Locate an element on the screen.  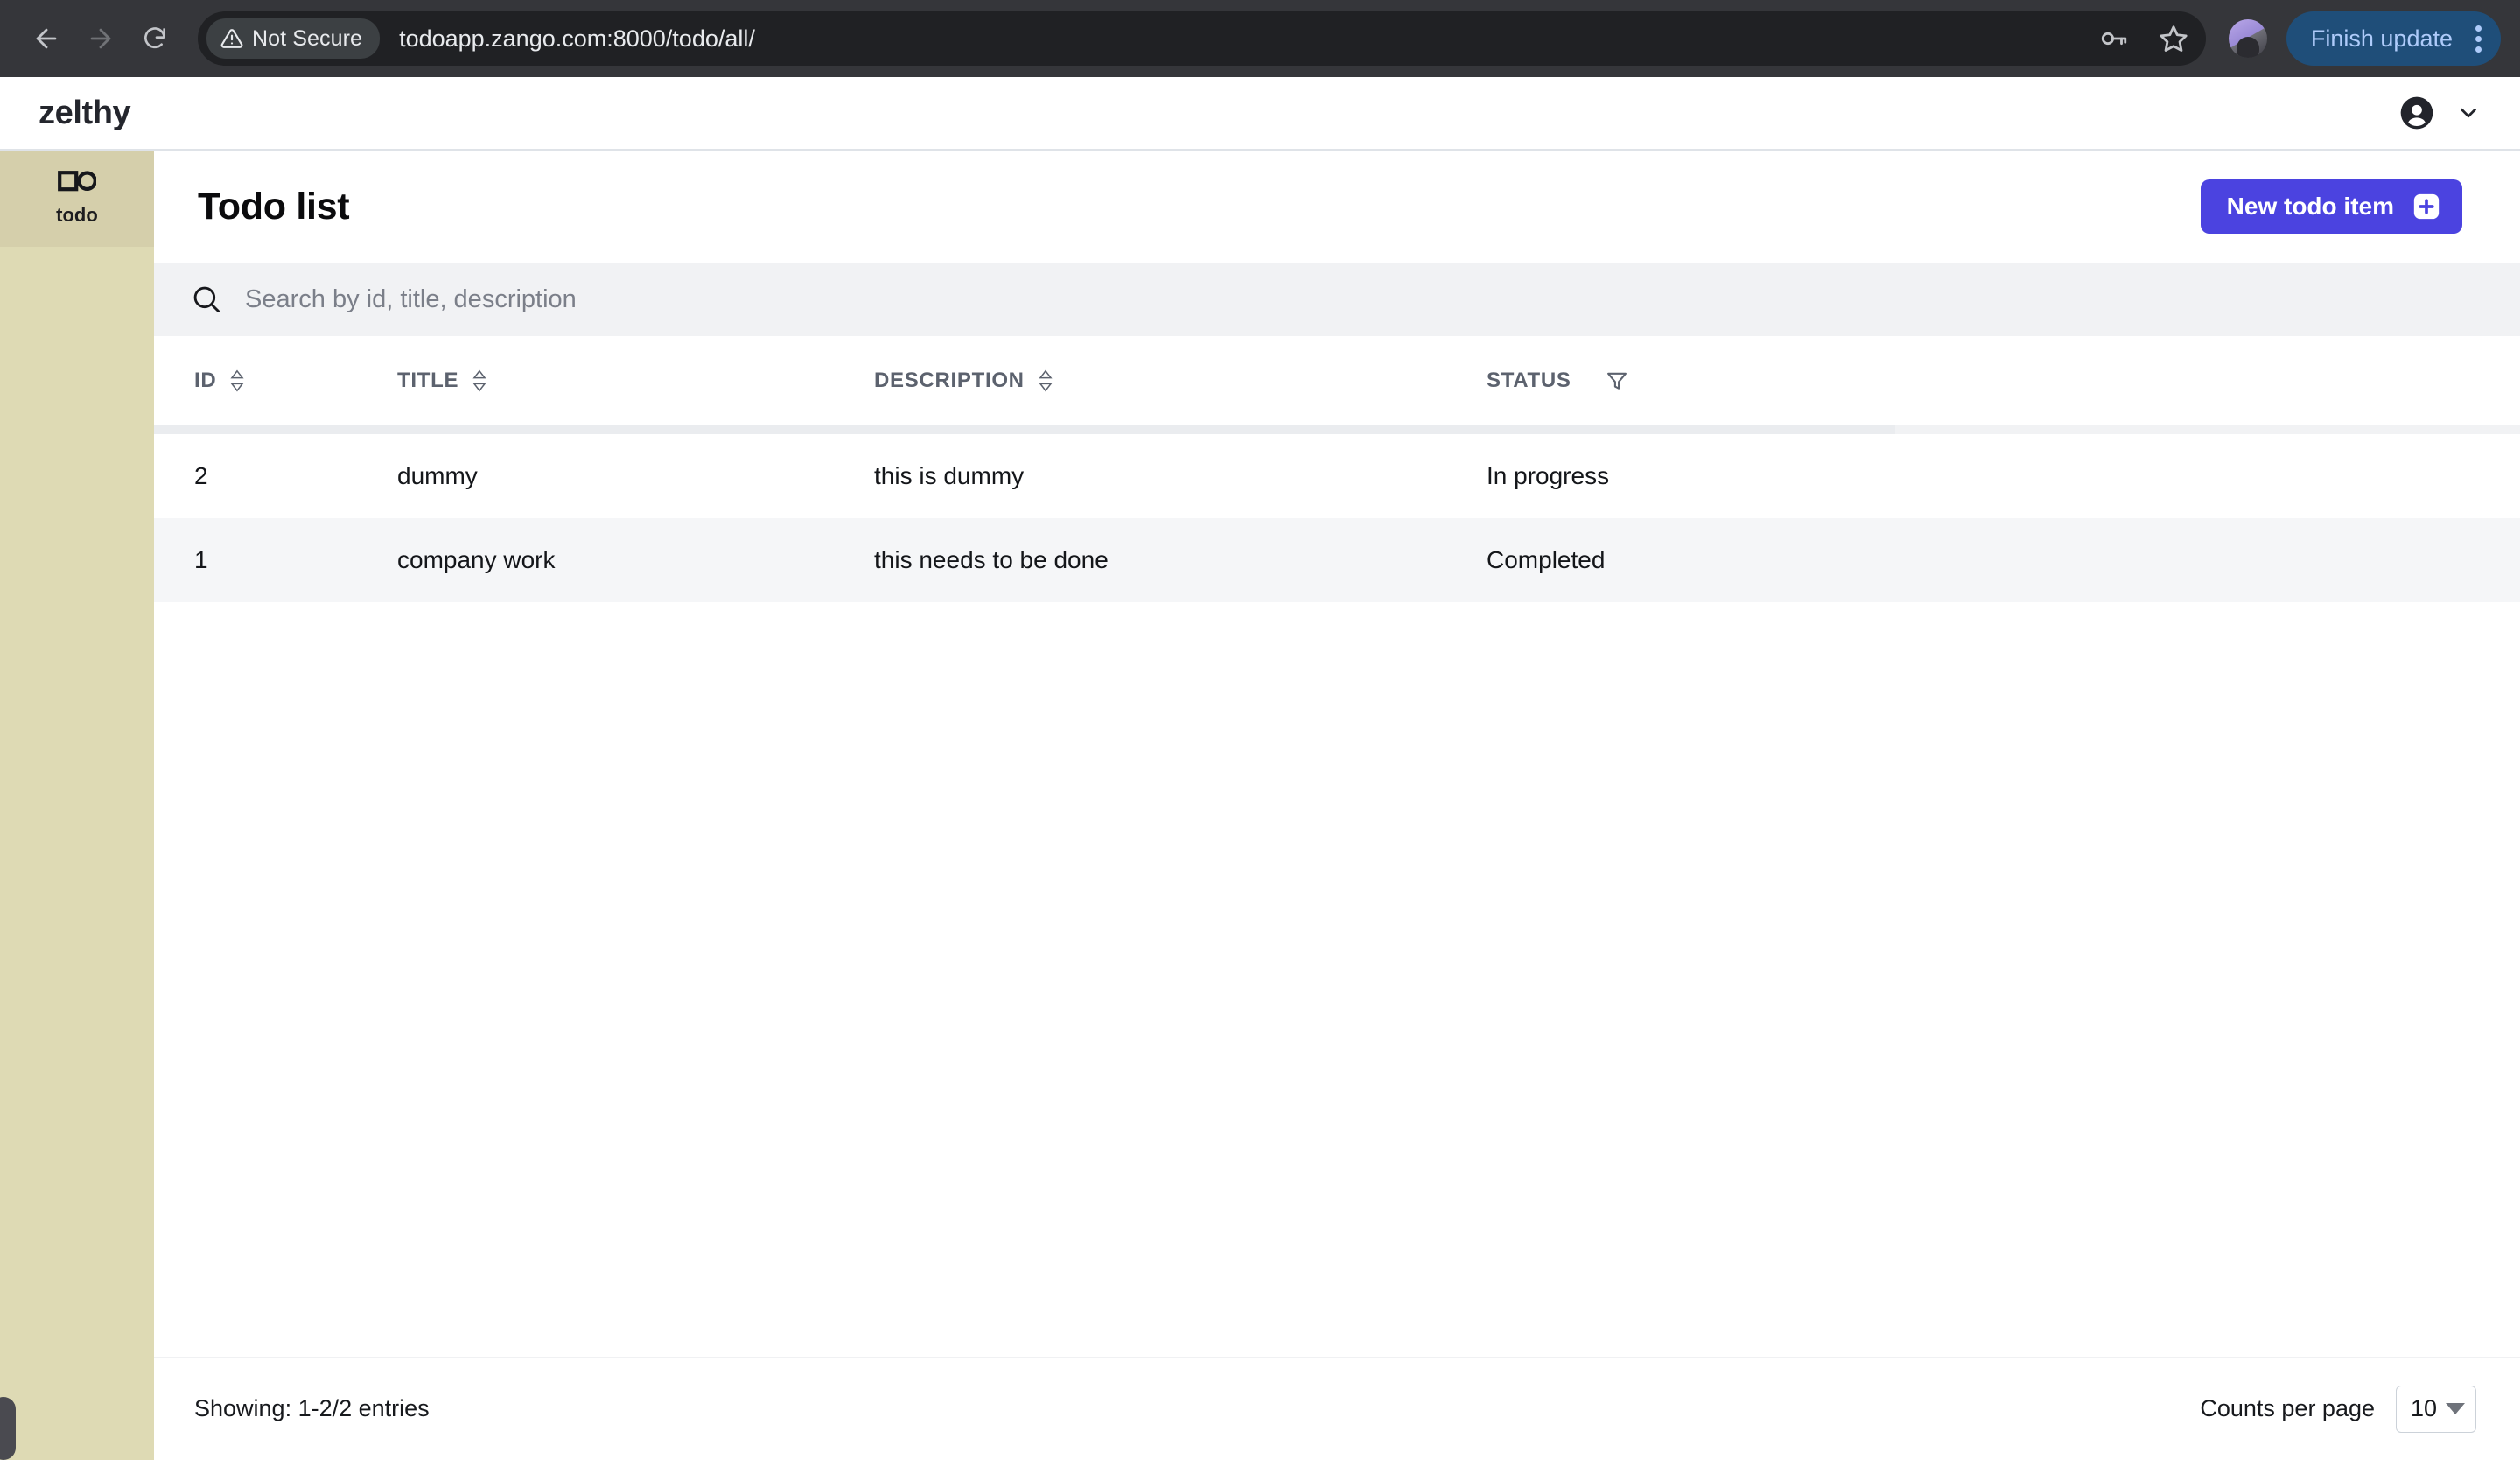
counts-per-page-group: Counts per page 10 is located at coordinates (2338, 1409).